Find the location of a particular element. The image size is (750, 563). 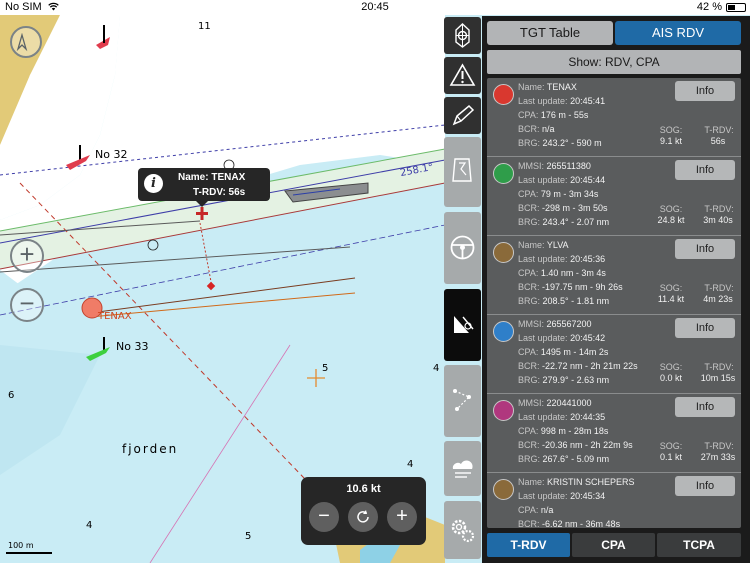

trdv-value: 10m 15s is located at coordinates (718, 378).